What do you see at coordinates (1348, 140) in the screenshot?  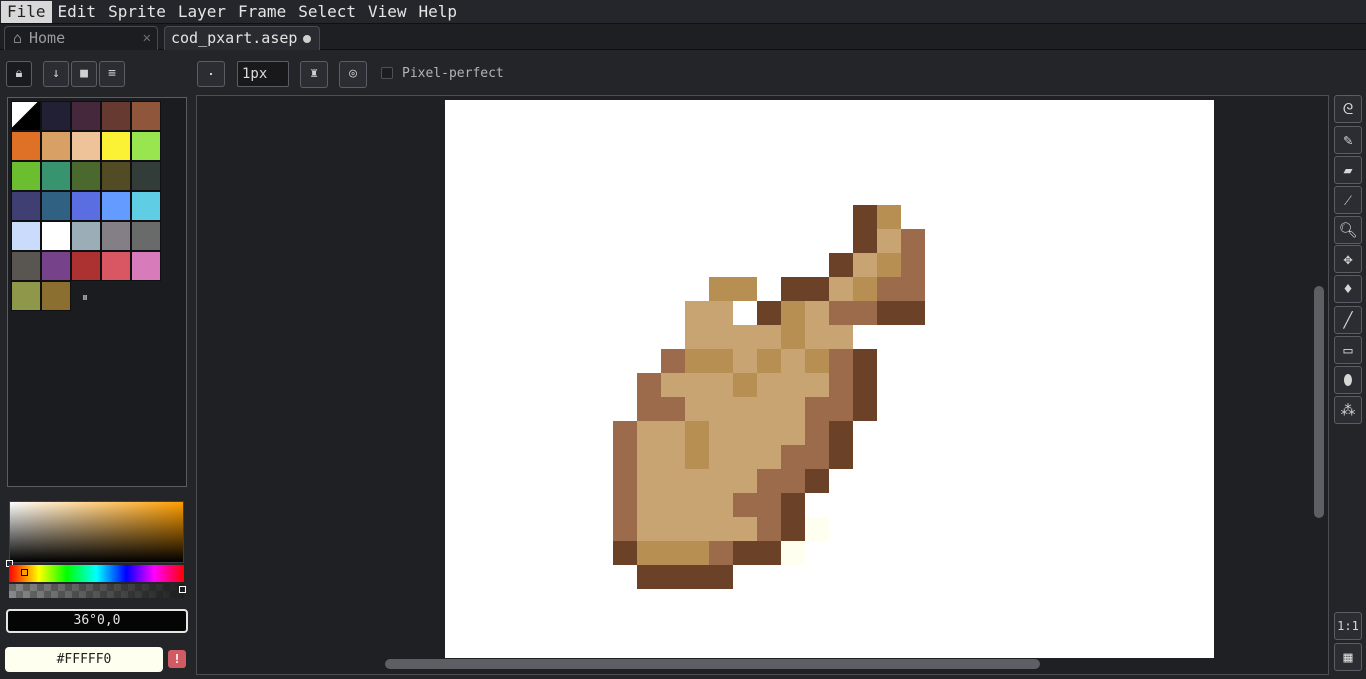 I see `pencil-tool-button: ✎` at bounding box center [1348, 140].